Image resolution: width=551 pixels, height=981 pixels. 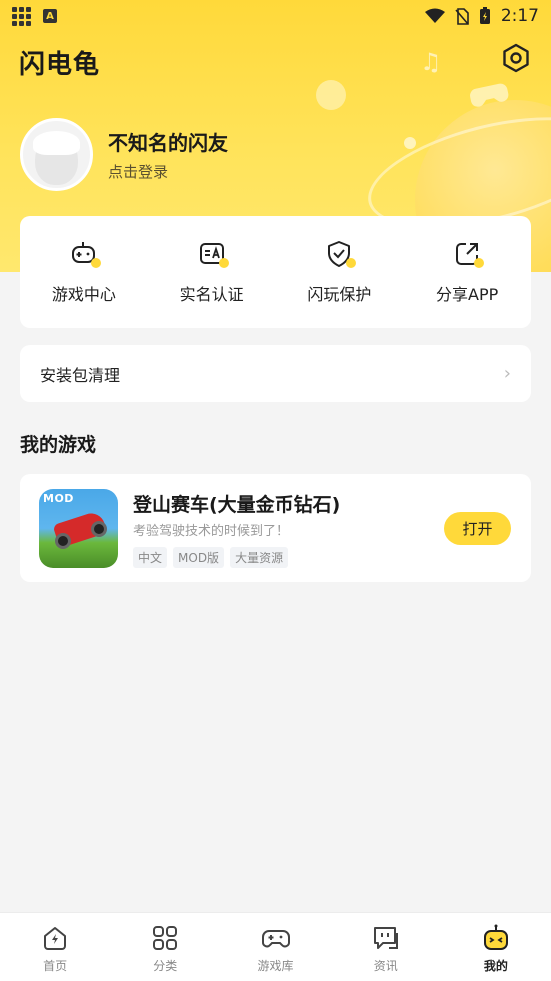 What do you see at coordinates (165, 938) in the screenshot?
I see `category-grid-icon` at bounding box center [165, 938].